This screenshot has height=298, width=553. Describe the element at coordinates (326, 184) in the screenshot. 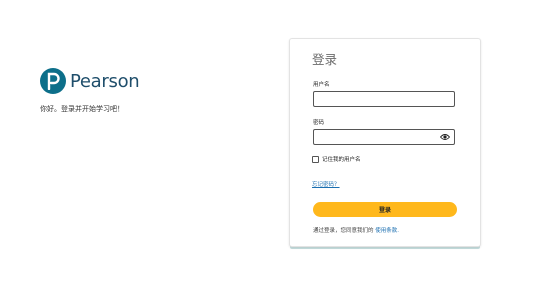

I see `forgot-password-link: 忘记密码？` at that location.